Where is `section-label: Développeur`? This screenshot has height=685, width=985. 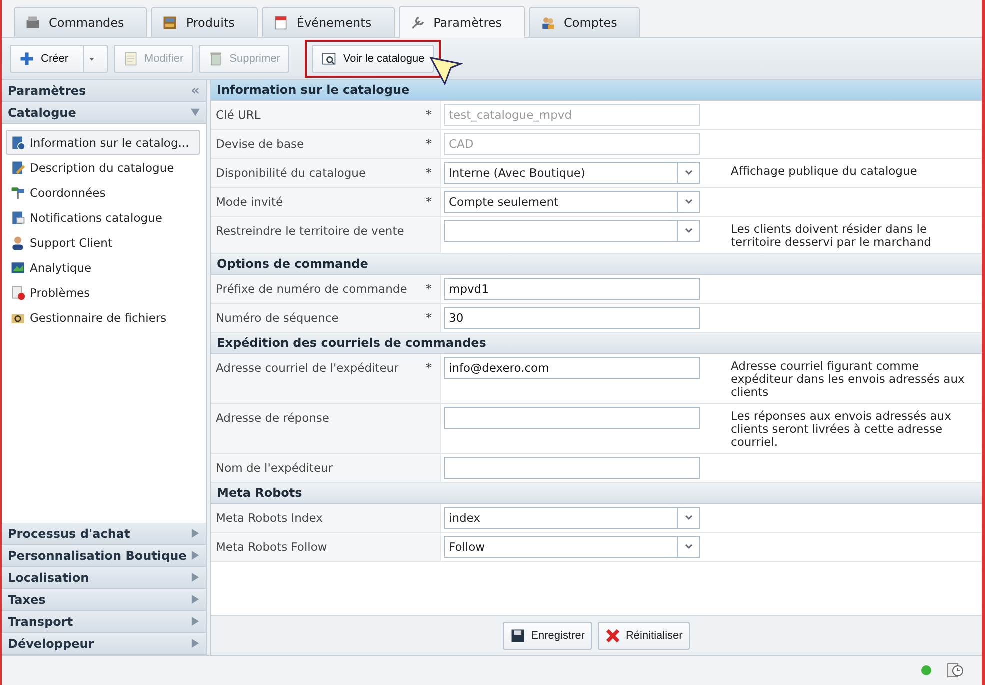
section-label: Développeur is located at coordinates (51, 643).